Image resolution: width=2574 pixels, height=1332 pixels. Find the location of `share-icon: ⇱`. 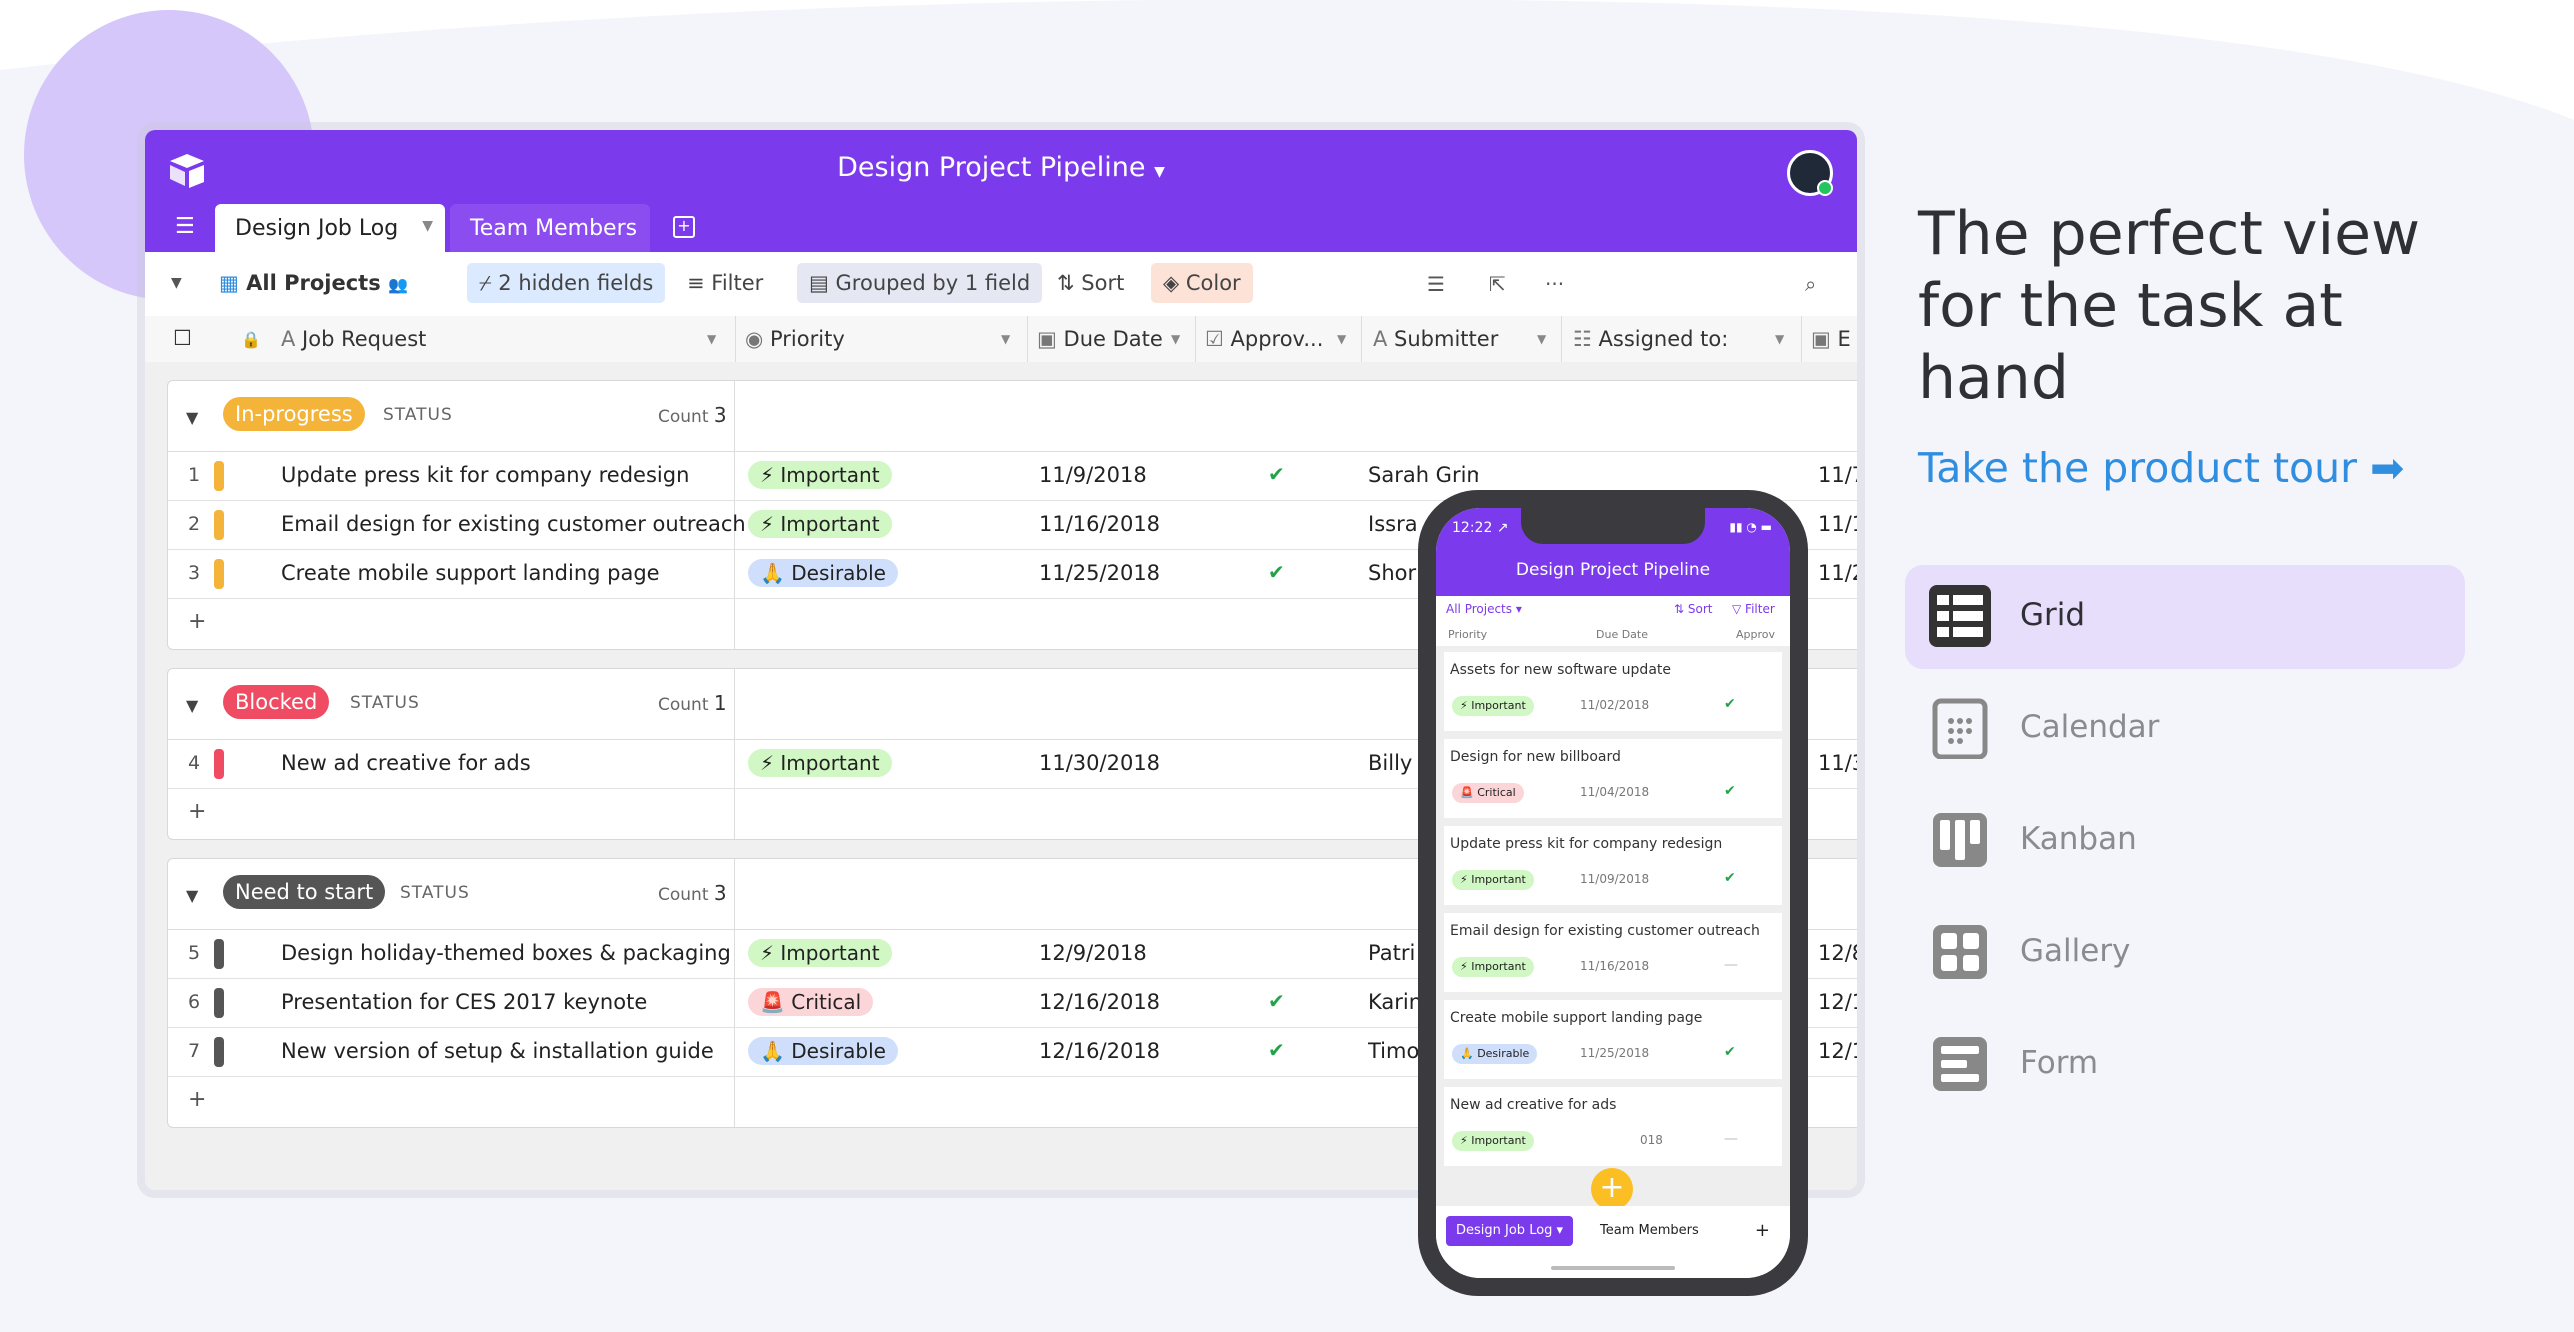

share-icon: ⇱ is located at coordinates (1497, 284).